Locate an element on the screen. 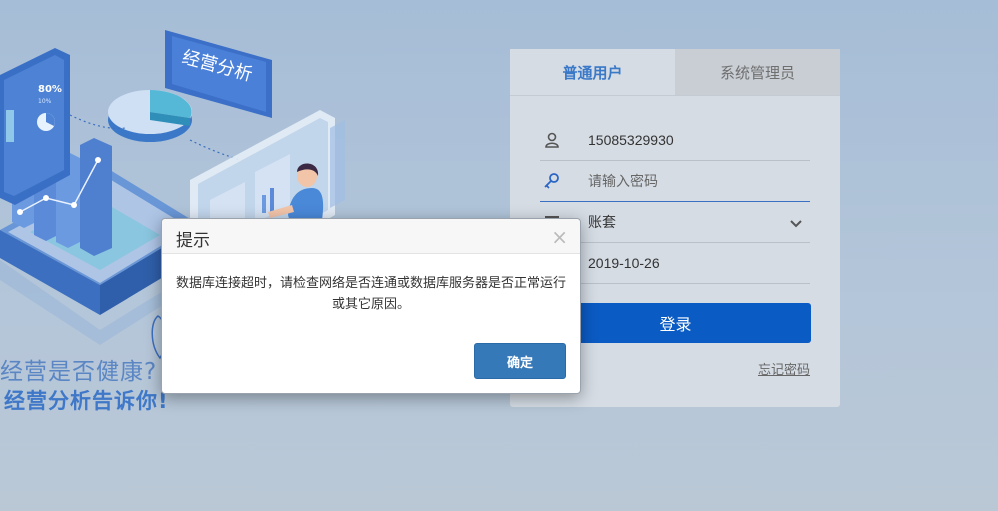  svg-text: 80% is located at coordinates (50, 89).